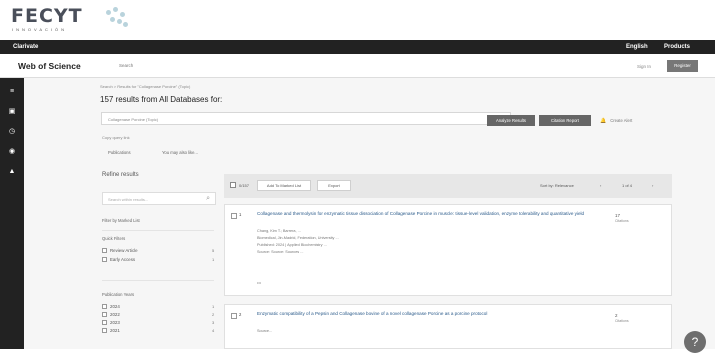 This screenshot has width=715, height=353. I want to click on copy-query-link: Copy query link, so click(116, 137).